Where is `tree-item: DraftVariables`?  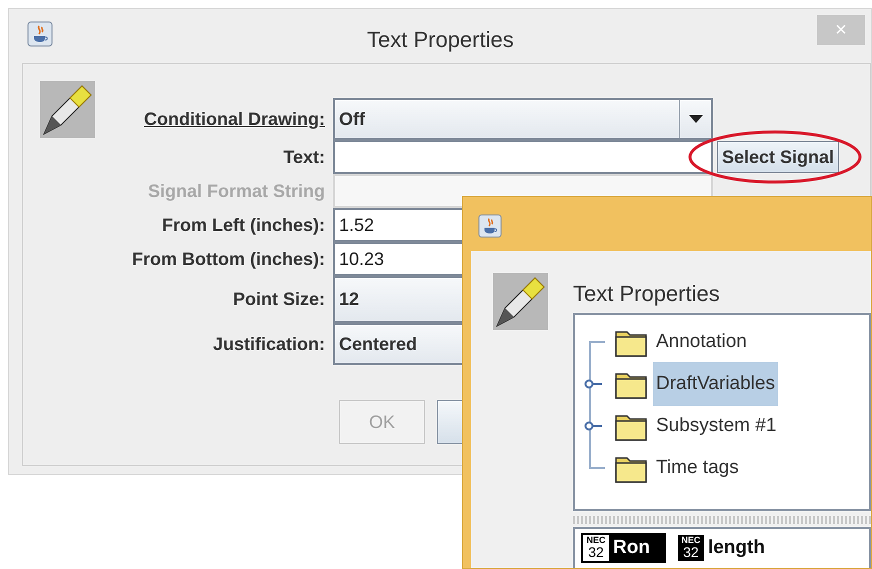 tree-item: DraftVariables is located at coordinates (715, 384).